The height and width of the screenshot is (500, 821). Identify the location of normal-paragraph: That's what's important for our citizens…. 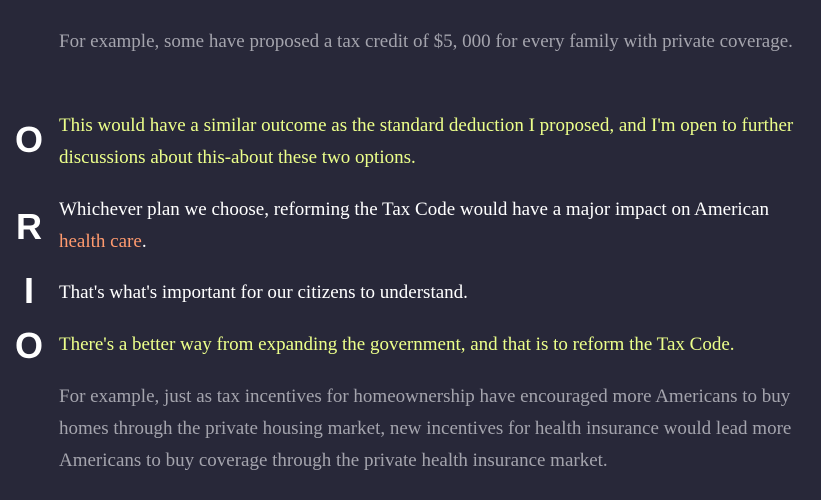
(263, 292).